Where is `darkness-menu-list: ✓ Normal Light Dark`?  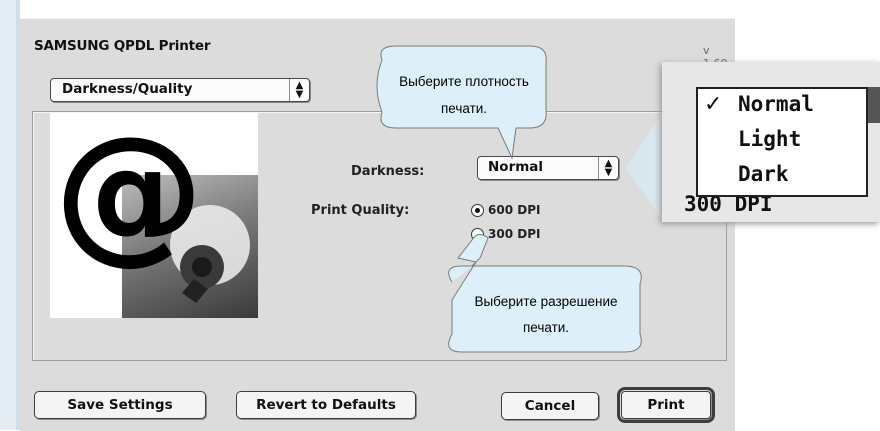
darkness-menu-list: ✓ Normal Light Dark is located at coordinates (782, 142).